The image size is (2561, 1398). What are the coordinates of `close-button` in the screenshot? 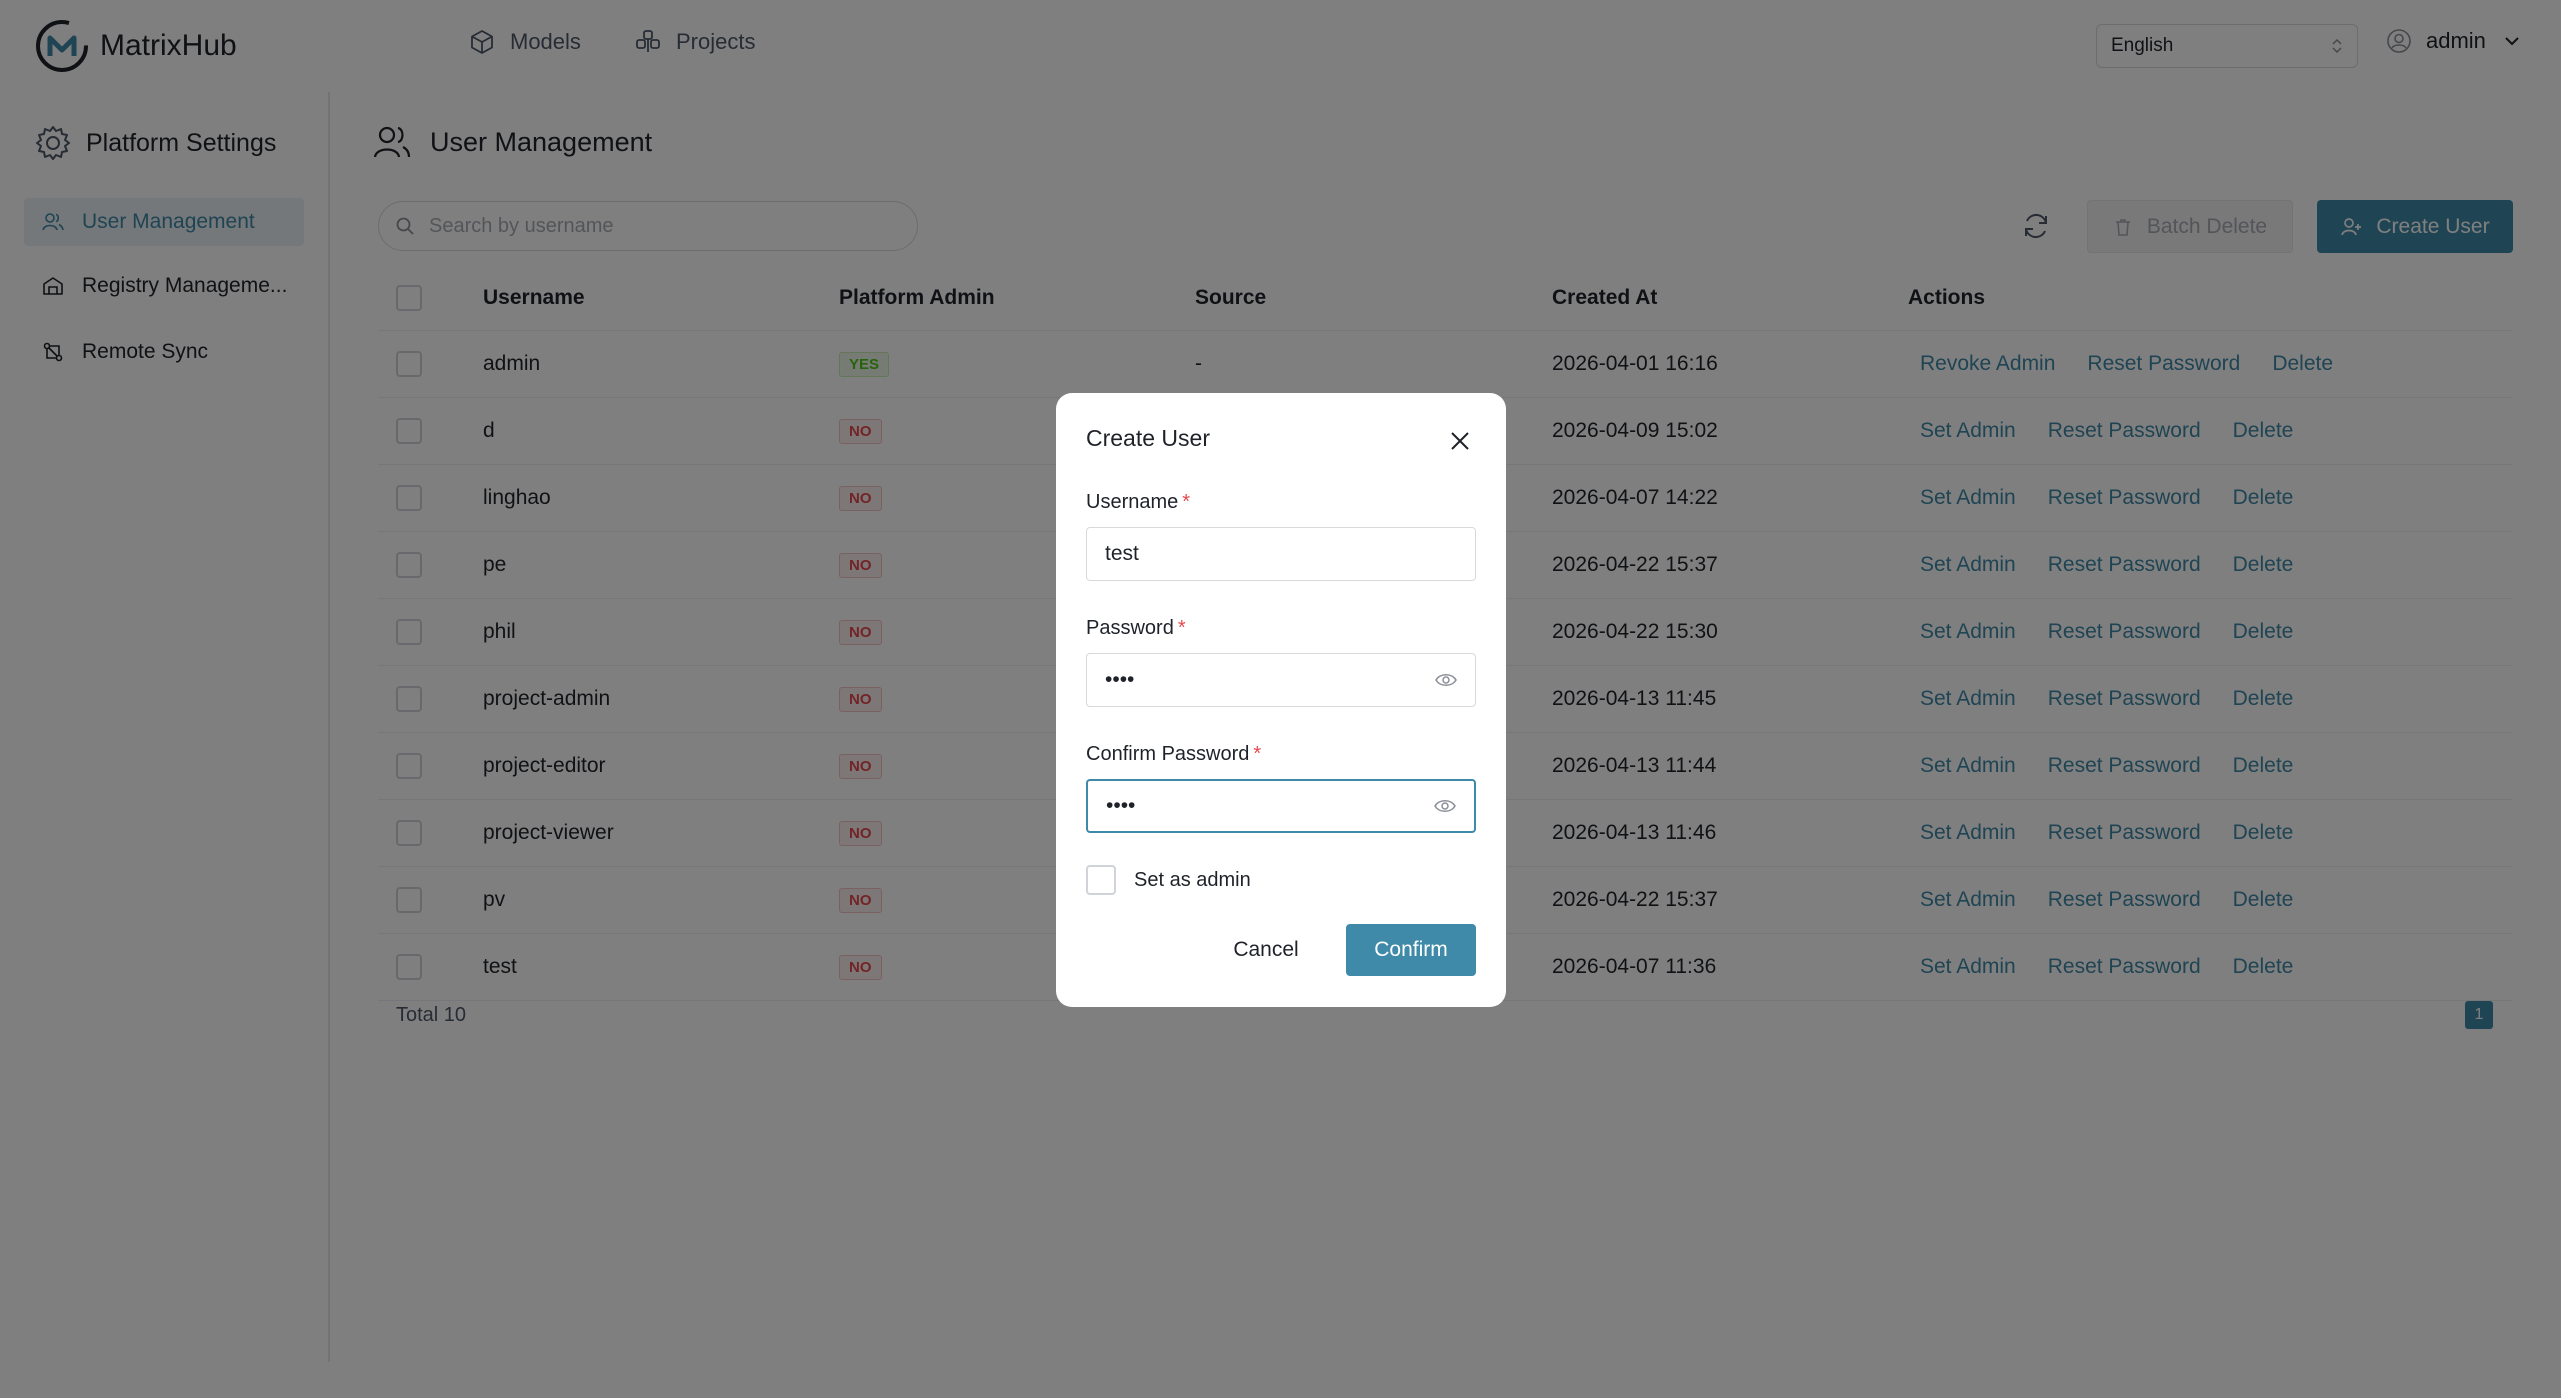 It's located at (1460, 441).